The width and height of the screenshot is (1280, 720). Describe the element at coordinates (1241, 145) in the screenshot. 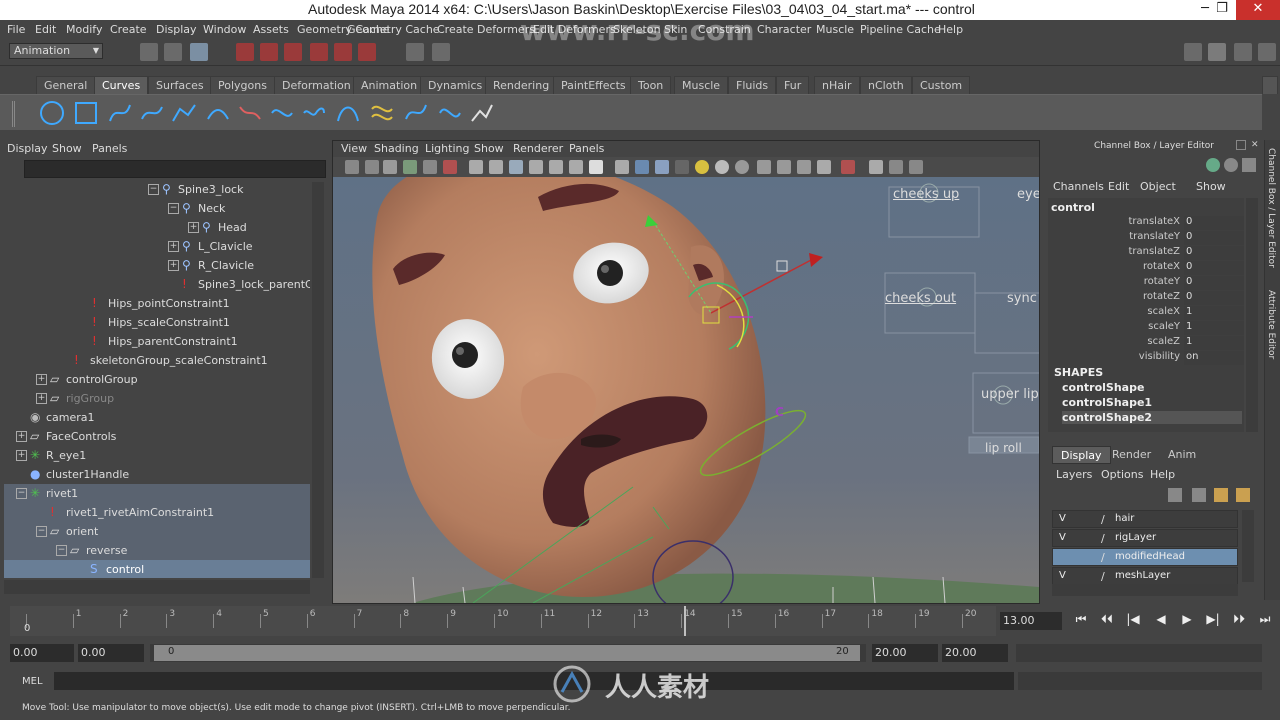

I see `float-panel-icon` at that location.